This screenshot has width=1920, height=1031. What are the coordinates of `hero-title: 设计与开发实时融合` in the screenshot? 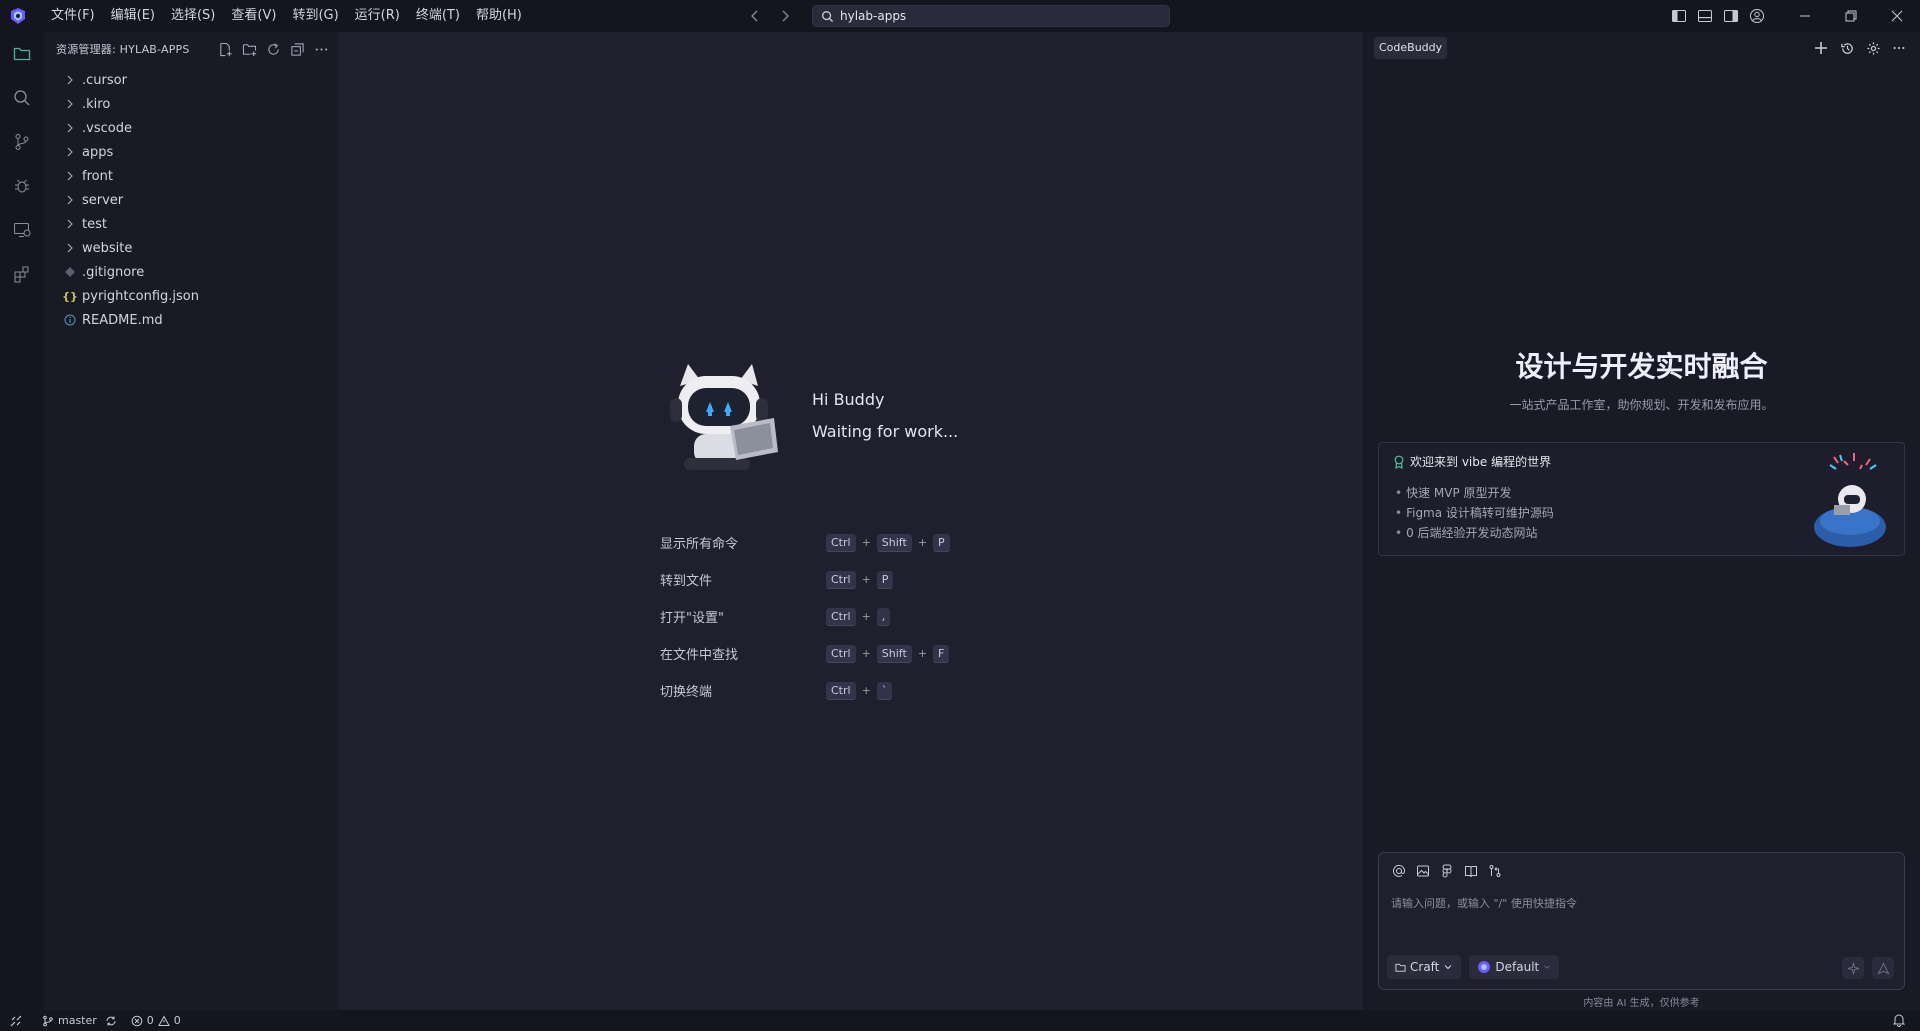 It's located at (1641, 366).